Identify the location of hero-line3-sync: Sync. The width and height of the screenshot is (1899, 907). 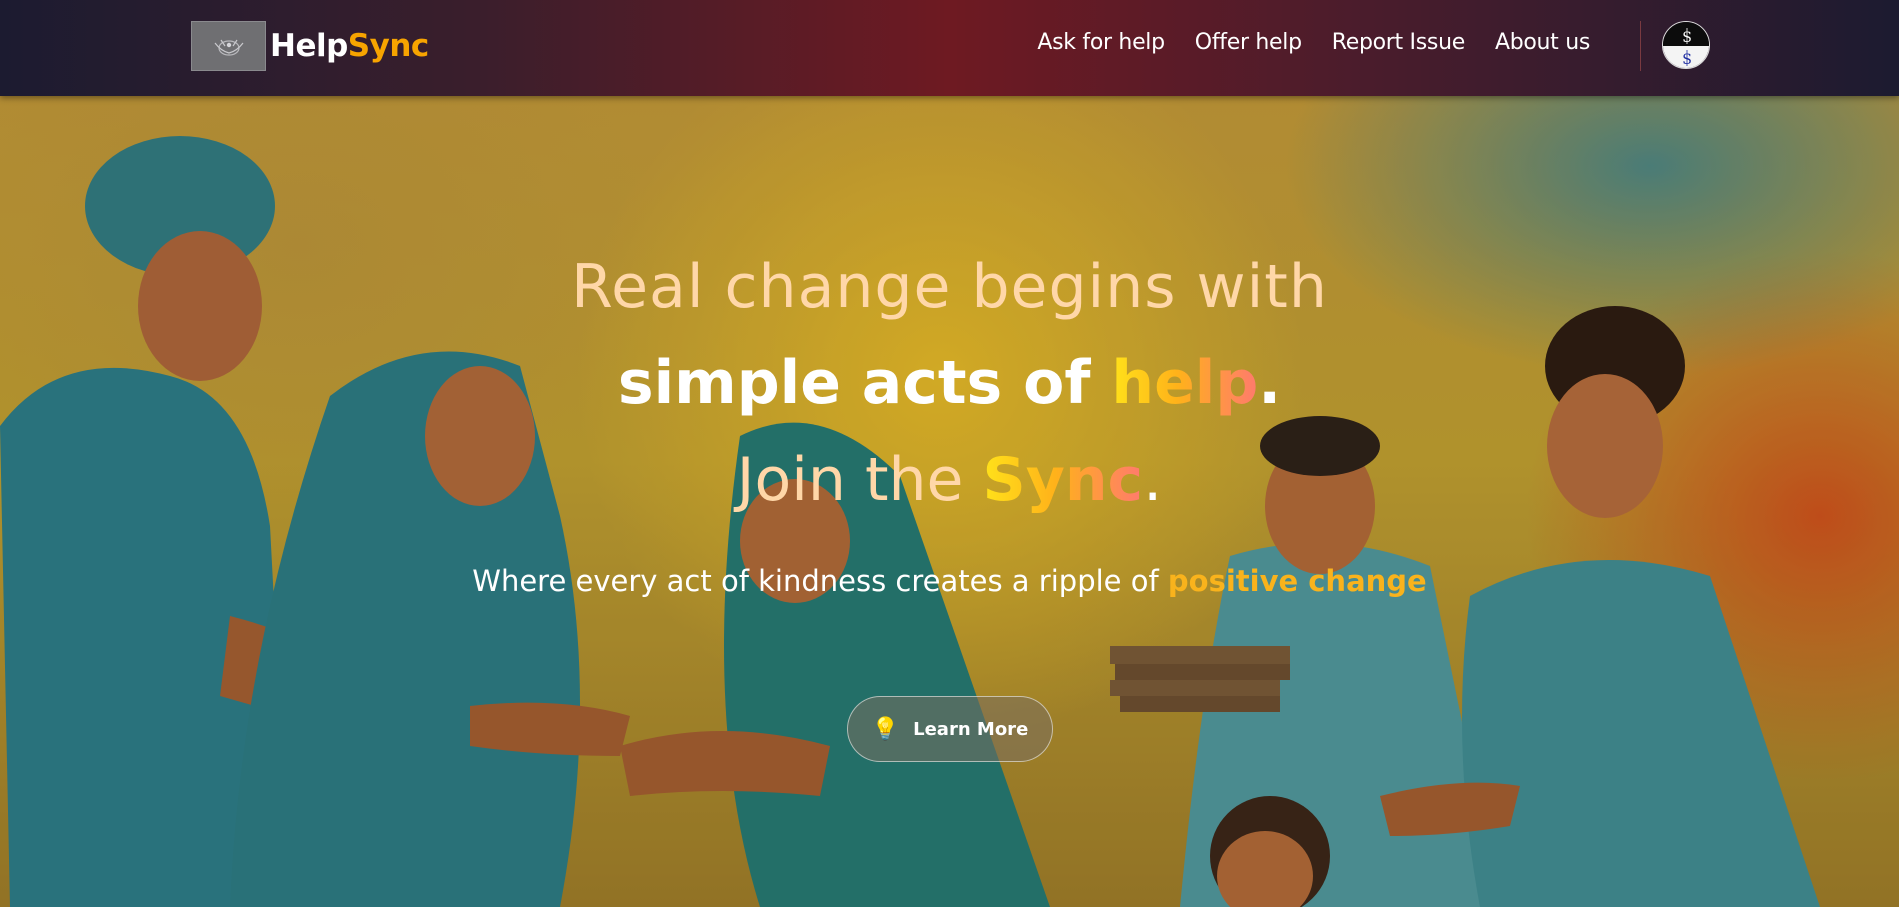
(1063, 480).